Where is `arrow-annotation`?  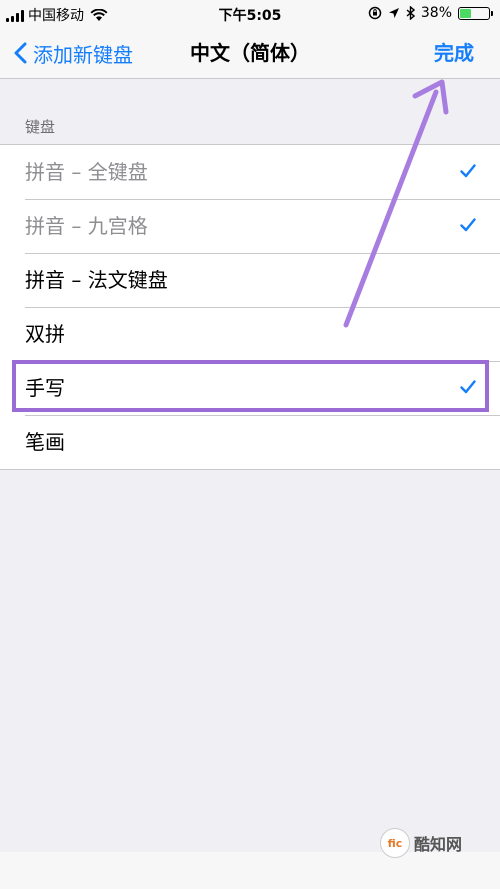 arrow-annotation is located at coordinates (396, 203).